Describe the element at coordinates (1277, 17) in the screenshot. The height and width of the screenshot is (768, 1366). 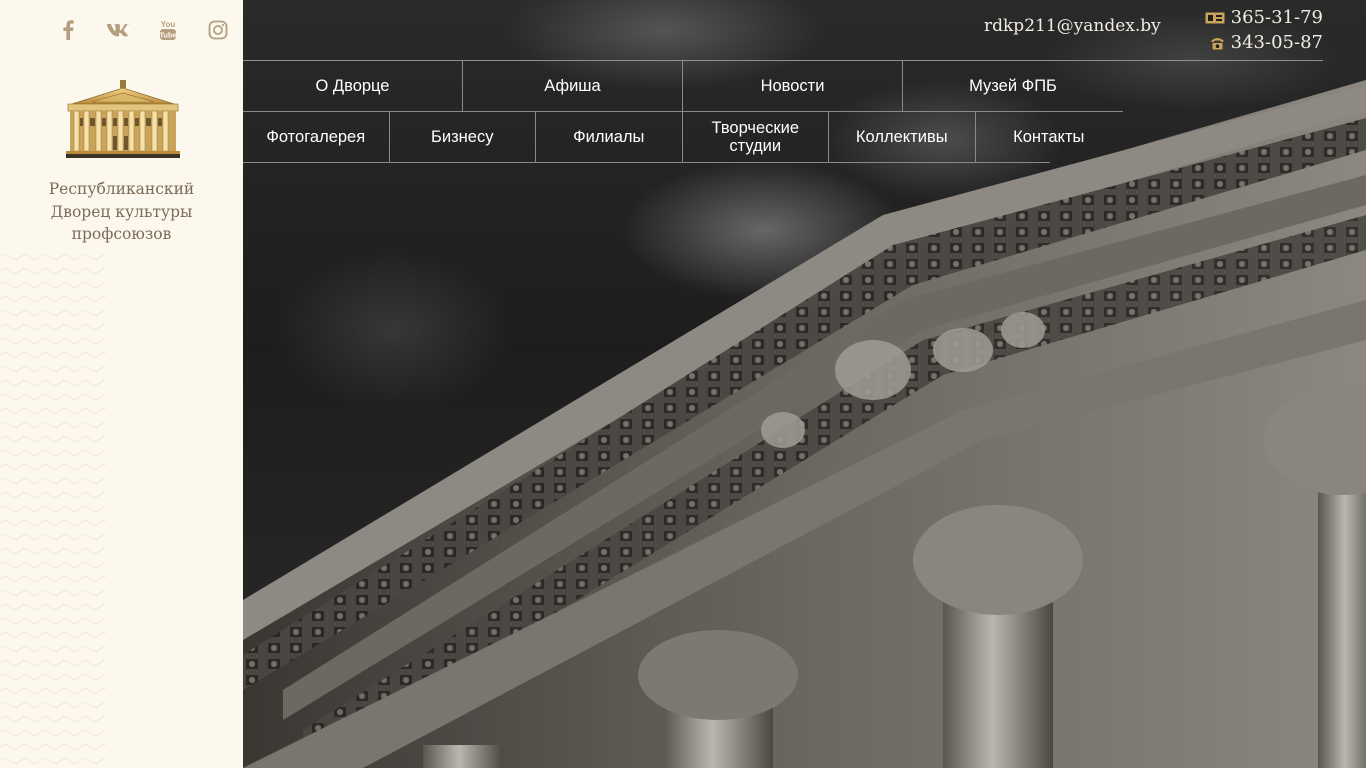
I see `phone1-number: 365-31-79` at that location.